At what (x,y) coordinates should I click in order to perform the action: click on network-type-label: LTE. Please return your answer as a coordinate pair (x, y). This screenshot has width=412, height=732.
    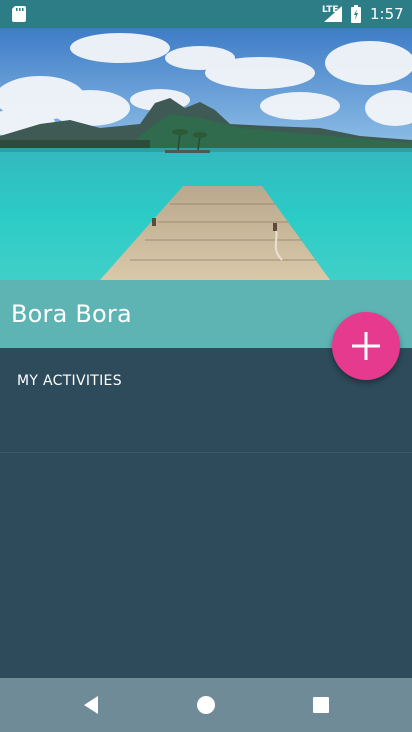
    Looking at the image, I should click on (330, 10).